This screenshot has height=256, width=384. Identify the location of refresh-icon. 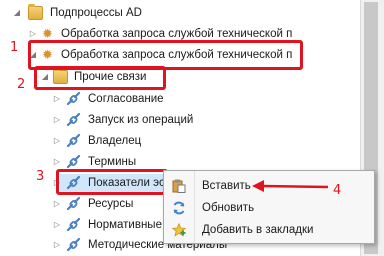
(179, 208).